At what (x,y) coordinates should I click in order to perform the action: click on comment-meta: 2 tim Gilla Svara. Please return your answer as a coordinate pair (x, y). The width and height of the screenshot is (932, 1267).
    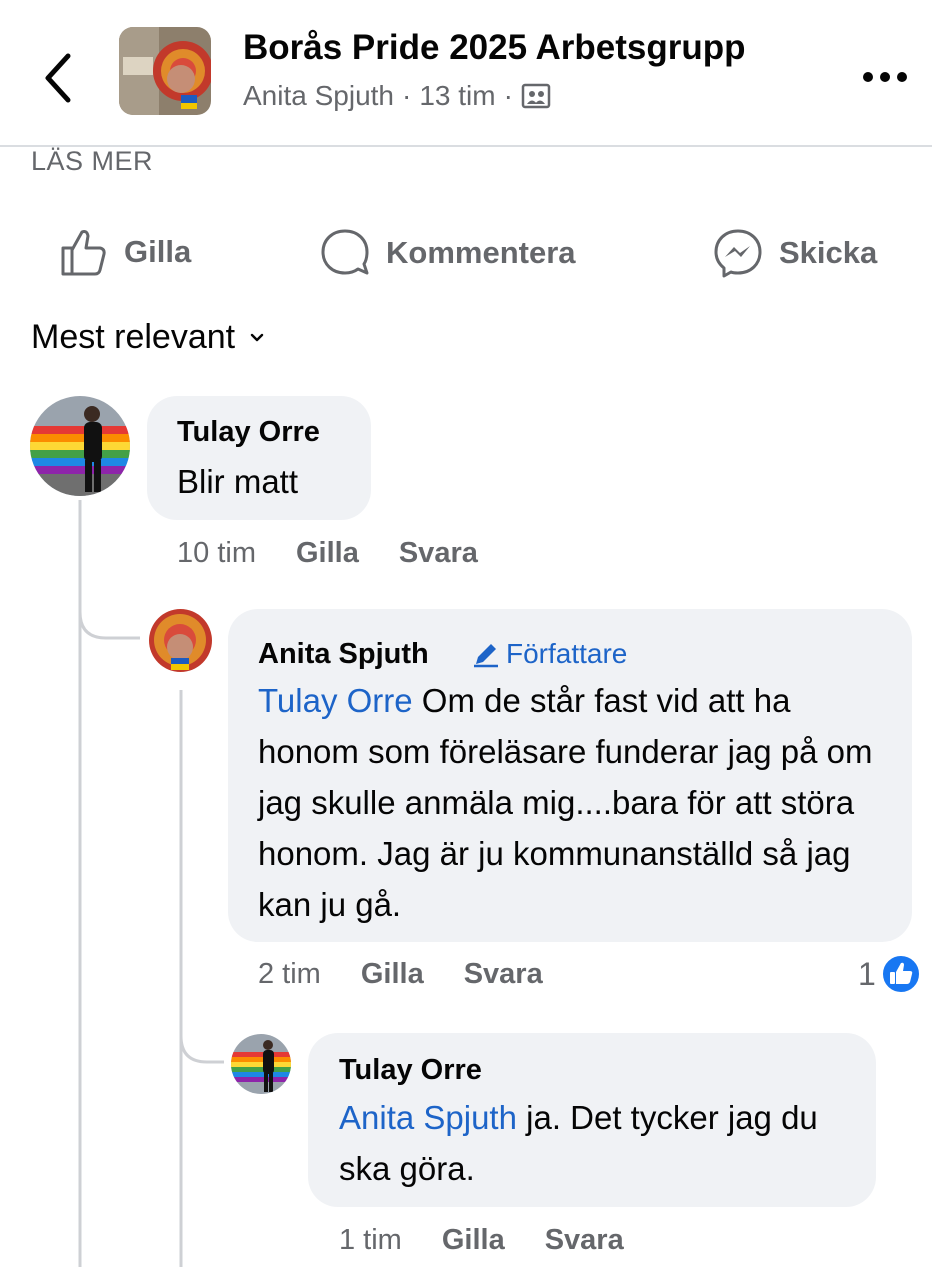
    Looking at the image, I should click on (400, 974).